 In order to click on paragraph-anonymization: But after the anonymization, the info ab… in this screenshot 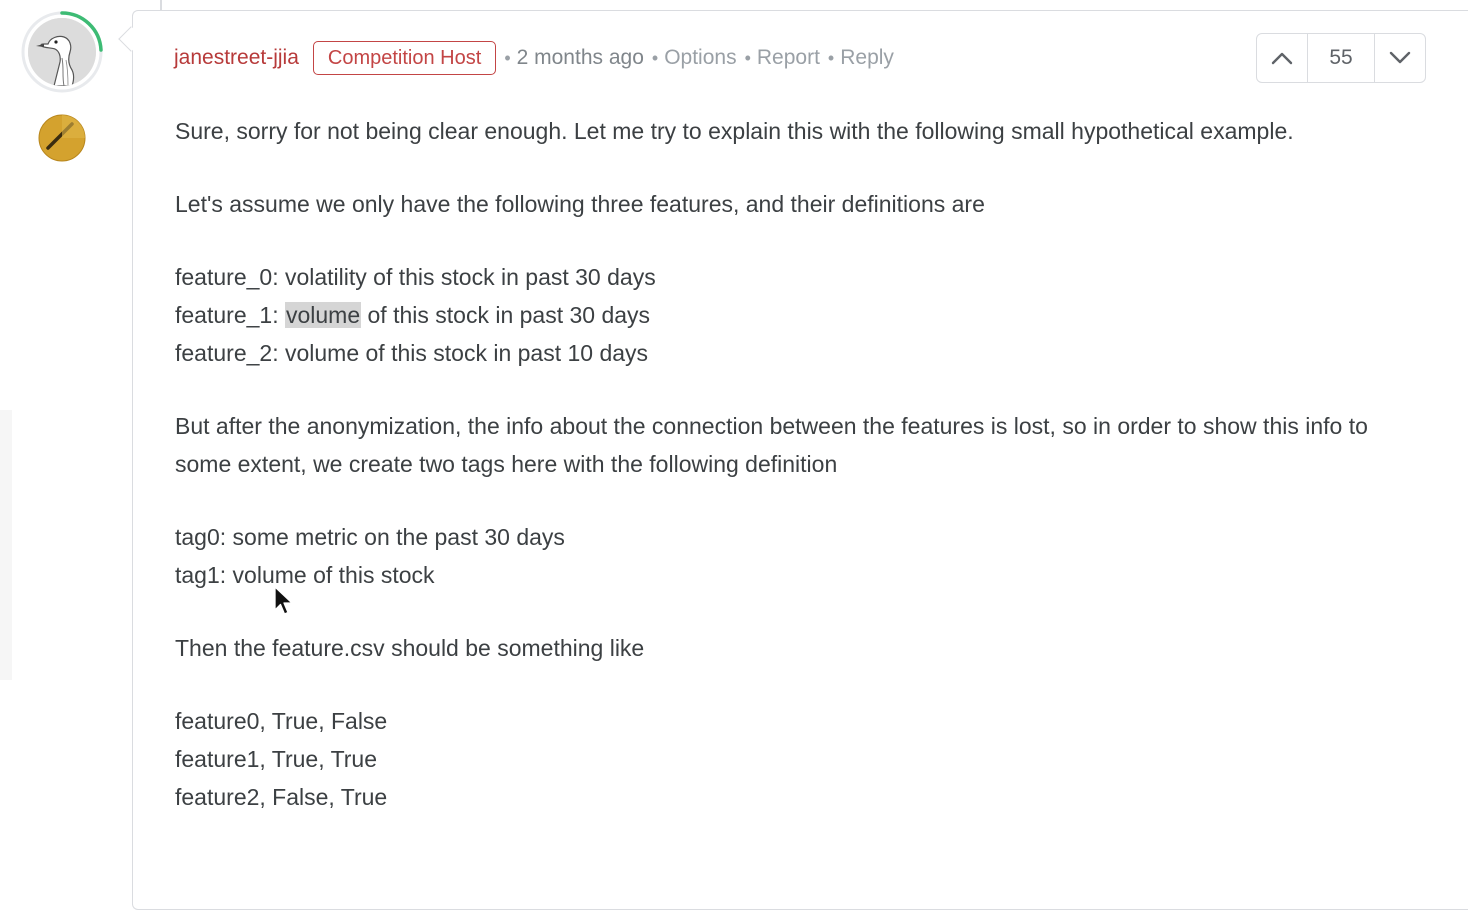, I will do `click(771, 445)`.